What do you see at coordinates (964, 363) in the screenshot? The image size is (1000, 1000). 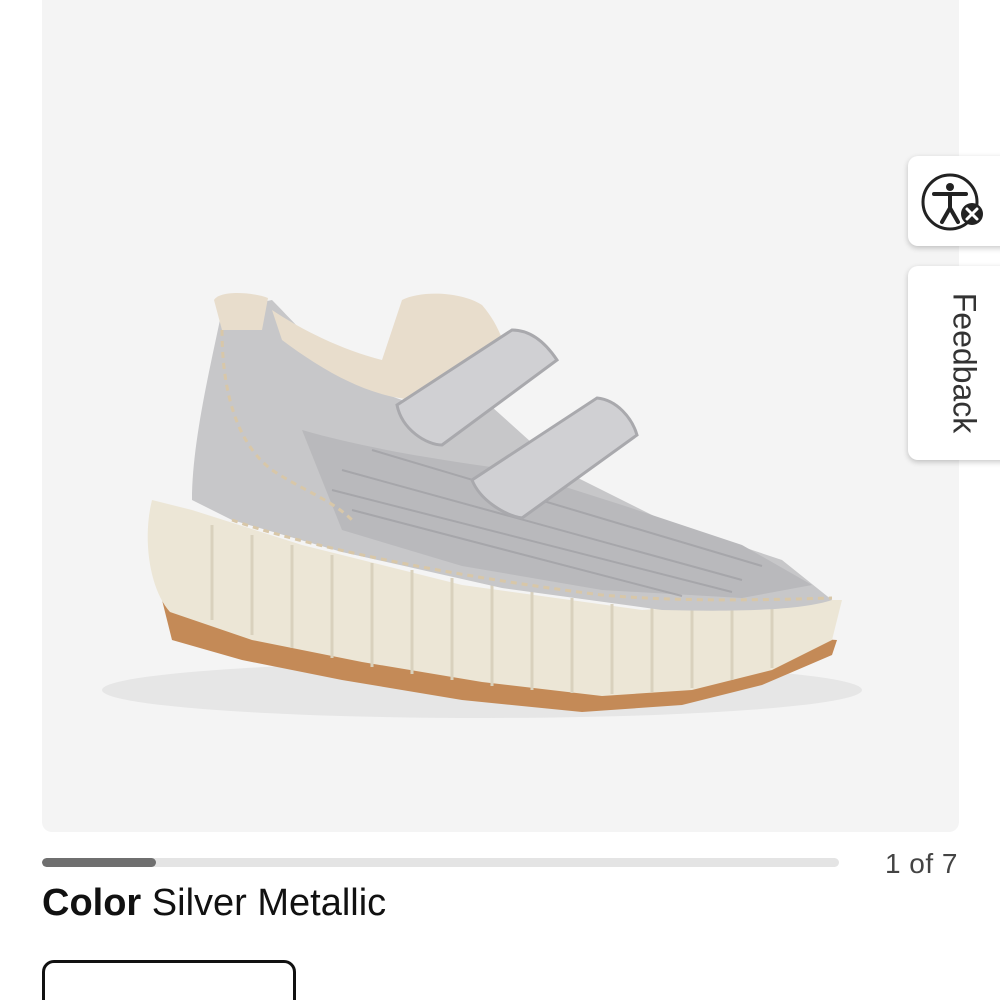 I see `feedback-label: Feedback` at bounding box center [964, 363].